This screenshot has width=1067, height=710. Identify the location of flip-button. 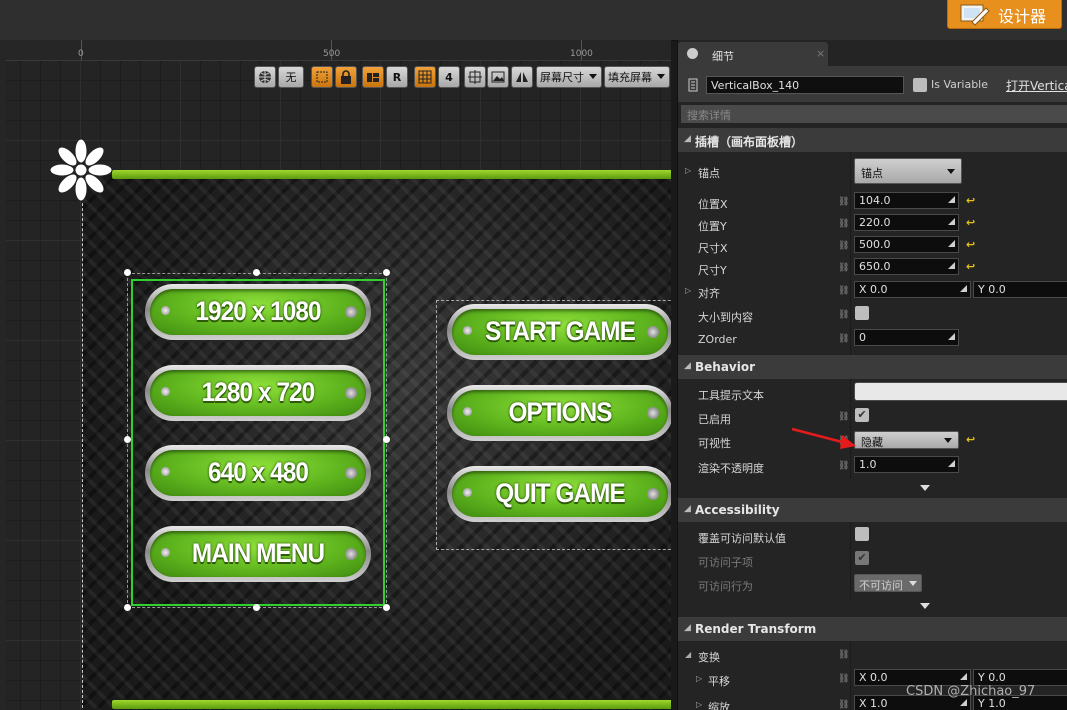
(522, 77).